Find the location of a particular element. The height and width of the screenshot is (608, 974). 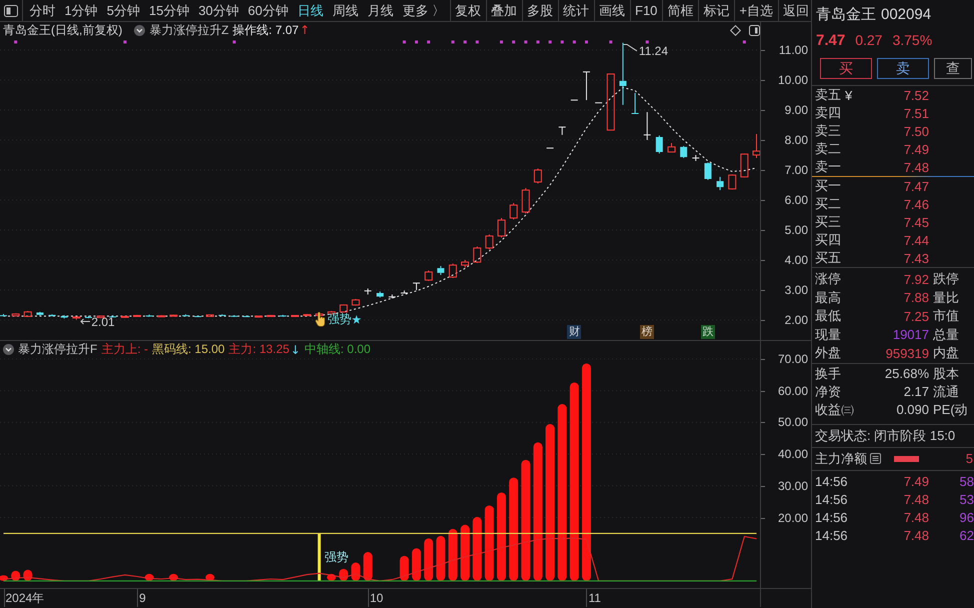

ask-price: 7.50 is located at coordinates (916, 131).